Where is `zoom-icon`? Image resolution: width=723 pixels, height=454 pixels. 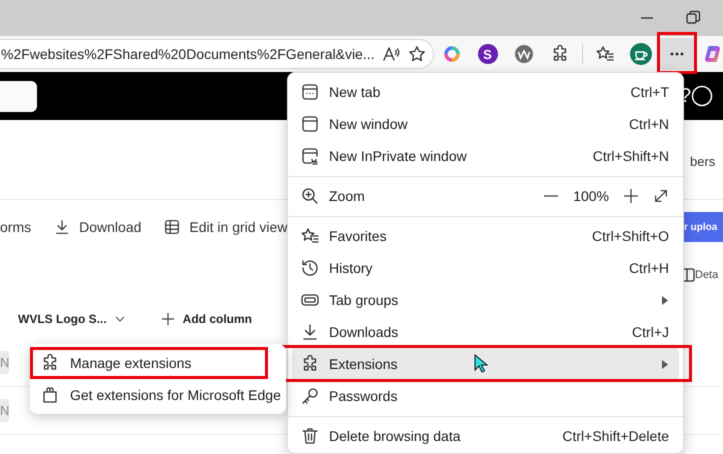 zoom-icon is located at coordinates (310, 196).